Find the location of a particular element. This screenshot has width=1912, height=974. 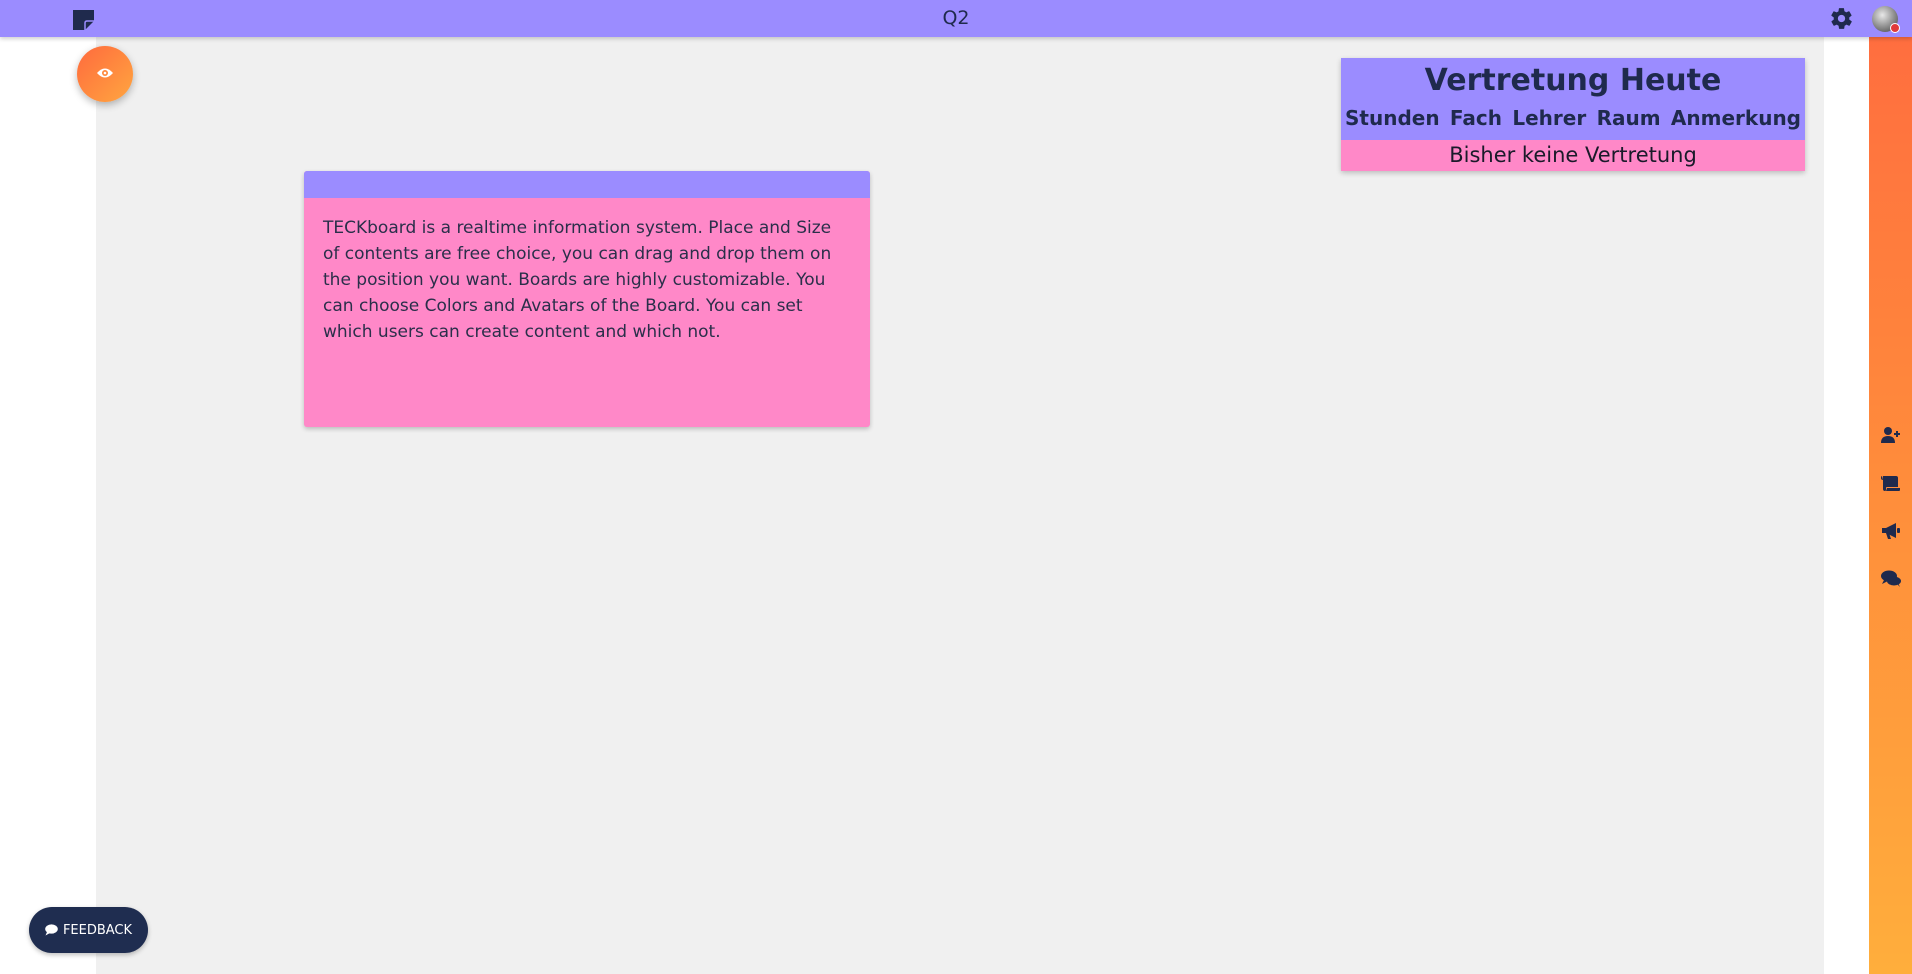

feedback-label: FEEDBACK is located at coordinates (97, 930).